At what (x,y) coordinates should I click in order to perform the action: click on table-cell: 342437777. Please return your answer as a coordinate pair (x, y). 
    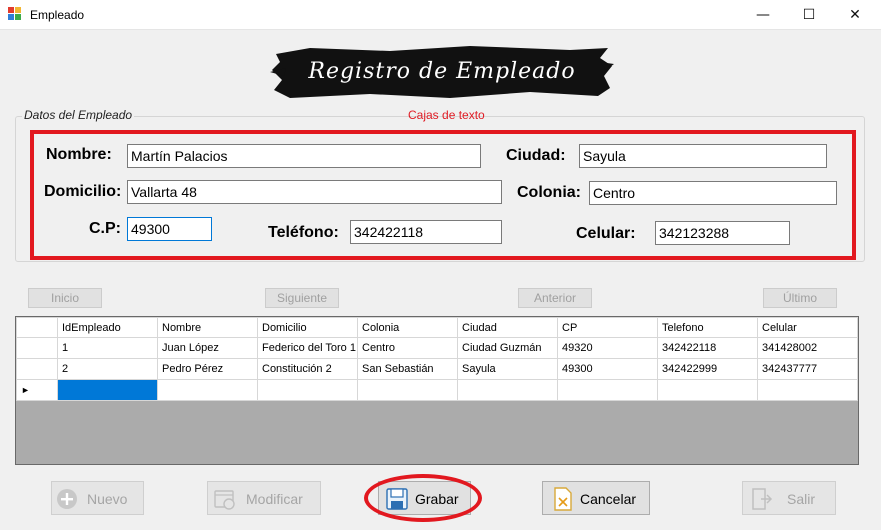
    Looking at the image, I should click on (807, 369).